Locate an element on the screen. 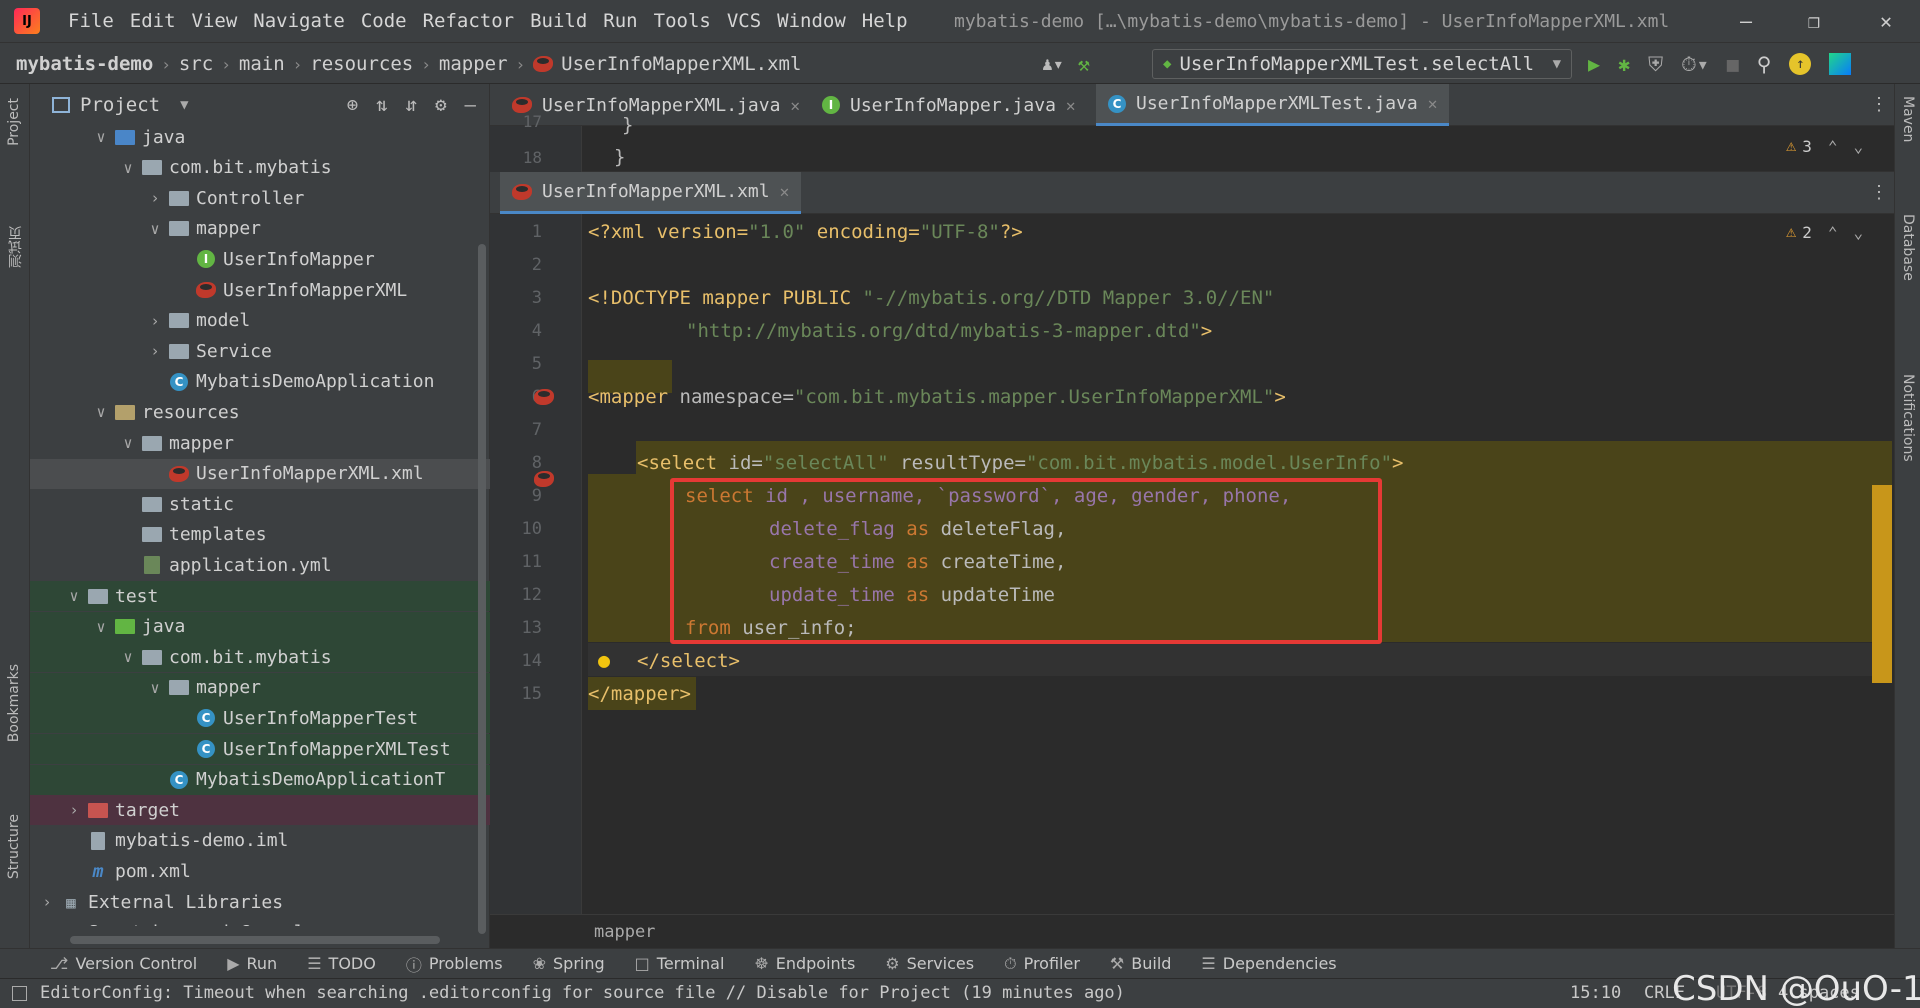  expand-all-icon: ⇅ is located at coordinates (381, 105).